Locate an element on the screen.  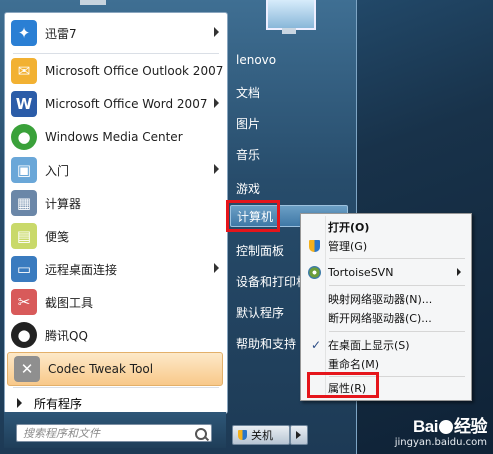
program-label: 迅雷7 is located at coordinates (61, 33).